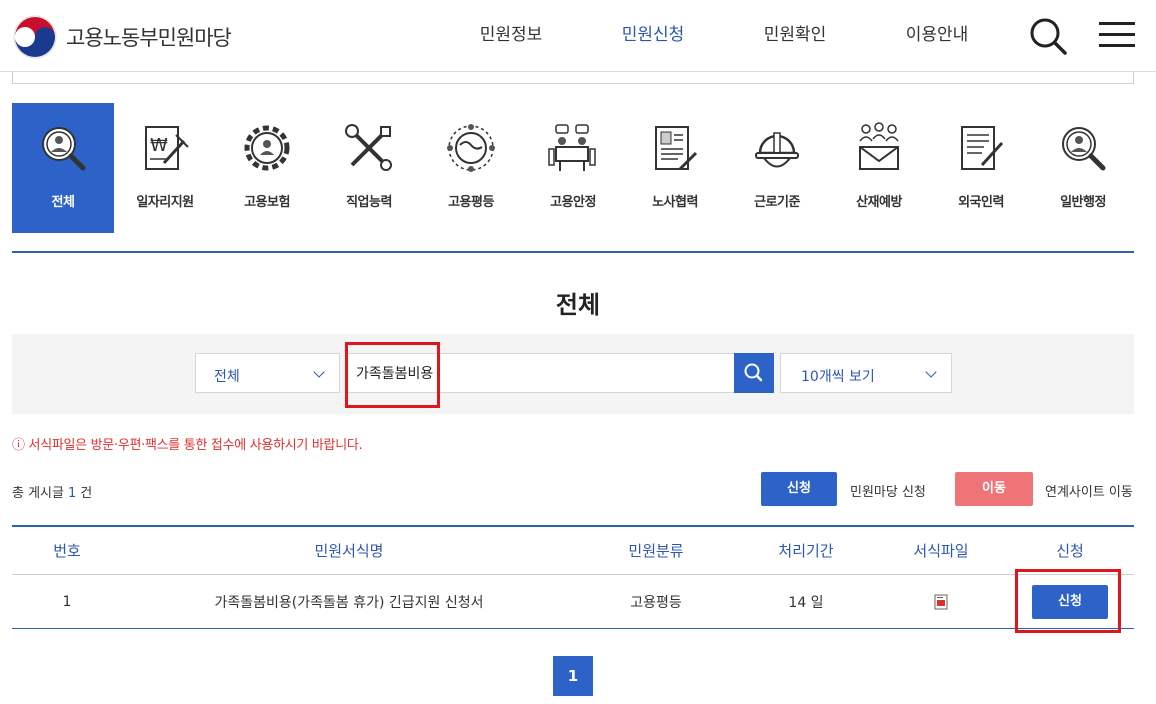 The width and height of the screenshot is (1156, 704). Describe the element at coordinates (941, 551) in the screenshot. I see `column-header-file: 서식파일` at that location.